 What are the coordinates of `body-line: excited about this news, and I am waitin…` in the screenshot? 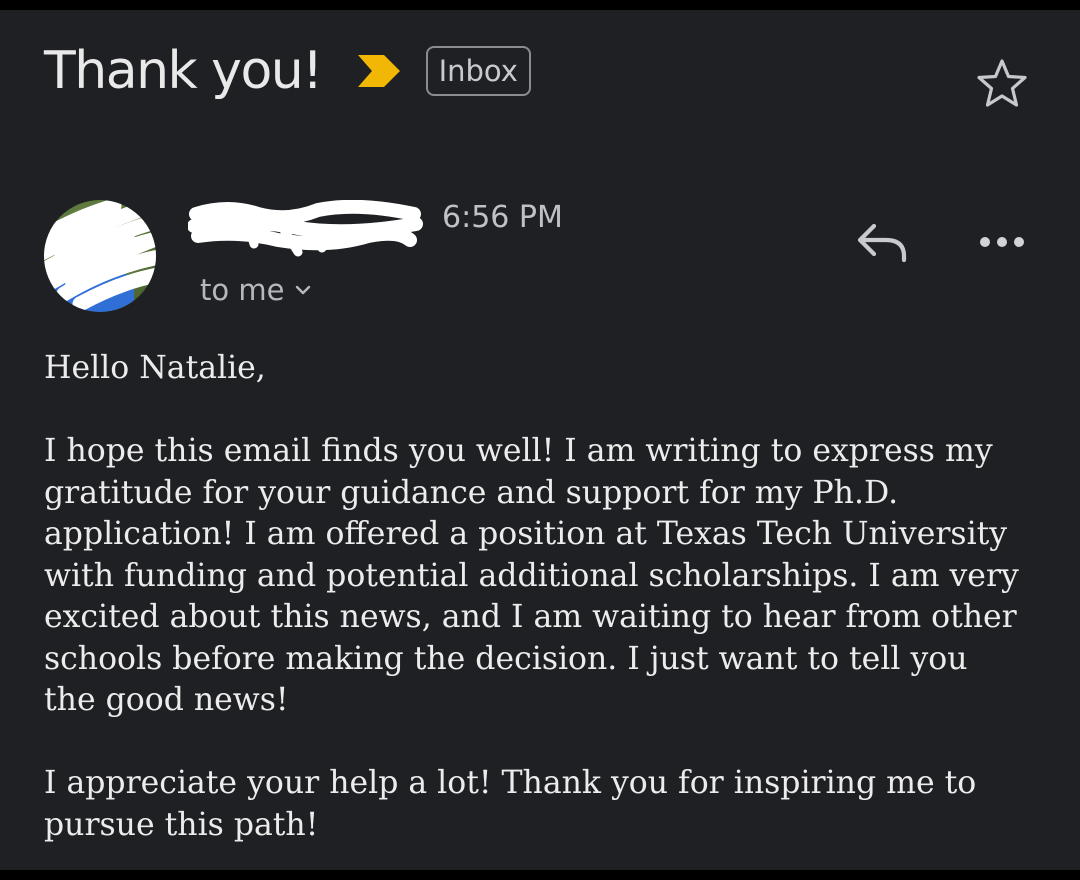 It's located at (530, 617).